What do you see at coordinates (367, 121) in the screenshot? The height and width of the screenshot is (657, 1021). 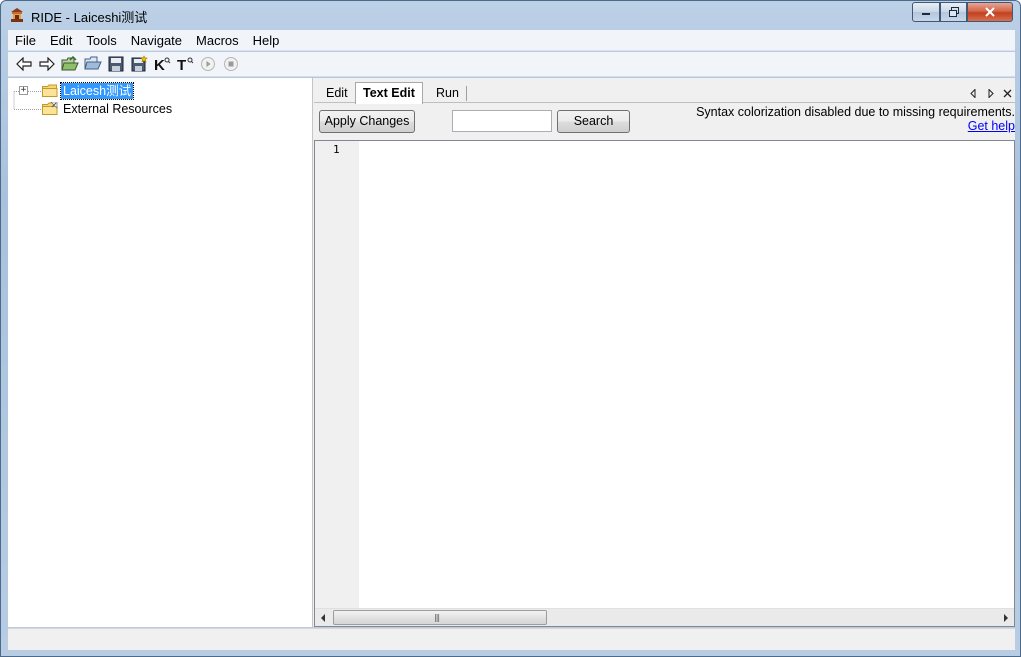 I see `apply-changes-button: Apply Changes` at bounding box center [367, 121].